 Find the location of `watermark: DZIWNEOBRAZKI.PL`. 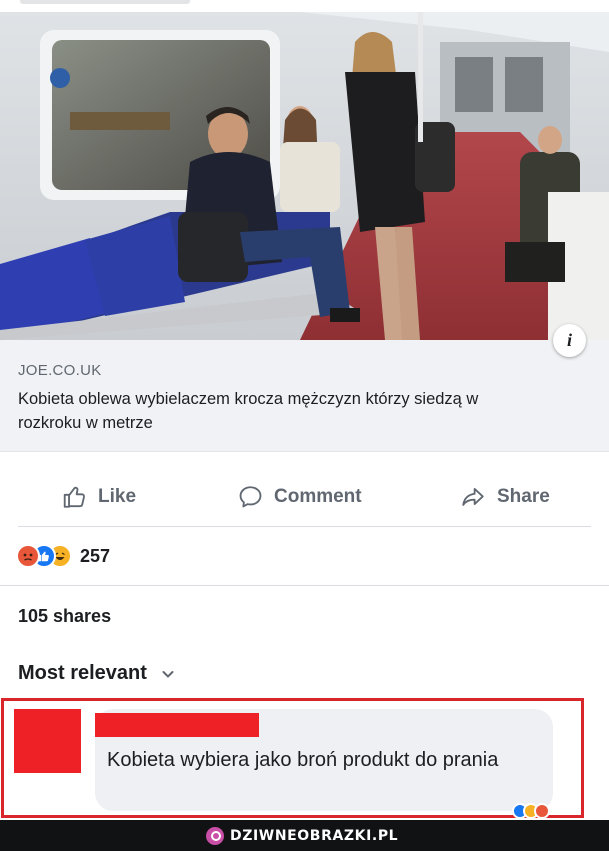

watermark: DZIWNEOBRAZKI.PL is located at coordinates (302, 836).